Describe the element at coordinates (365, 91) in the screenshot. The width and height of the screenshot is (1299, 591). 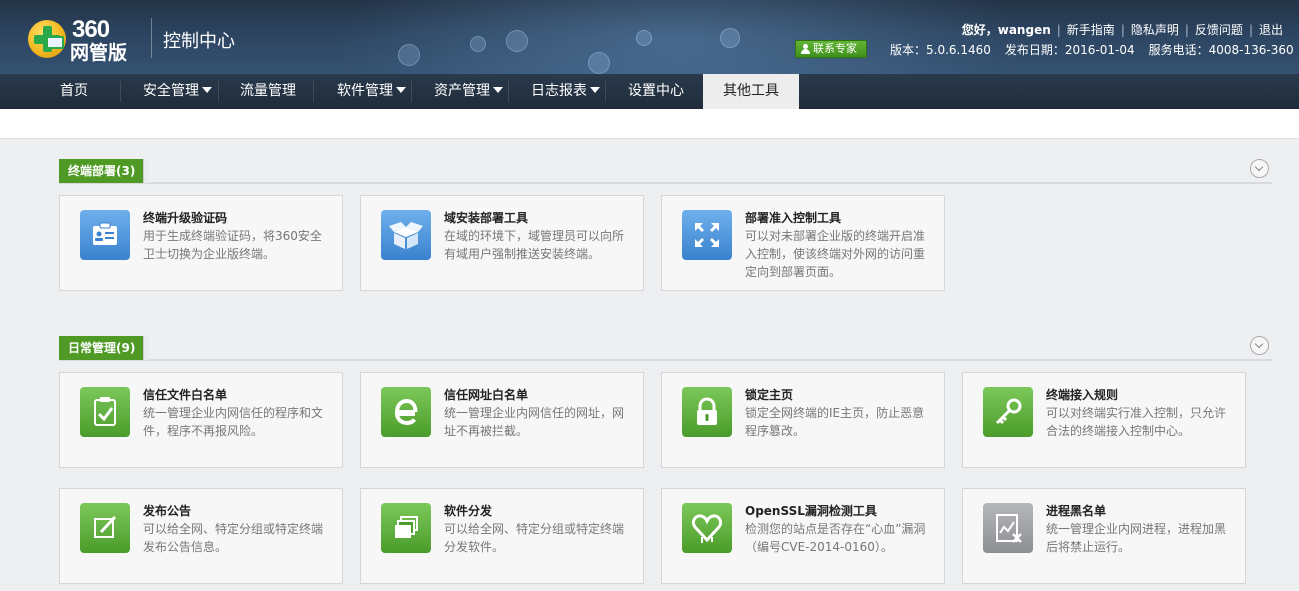
I see `nav-label: 软件管理` at that location.